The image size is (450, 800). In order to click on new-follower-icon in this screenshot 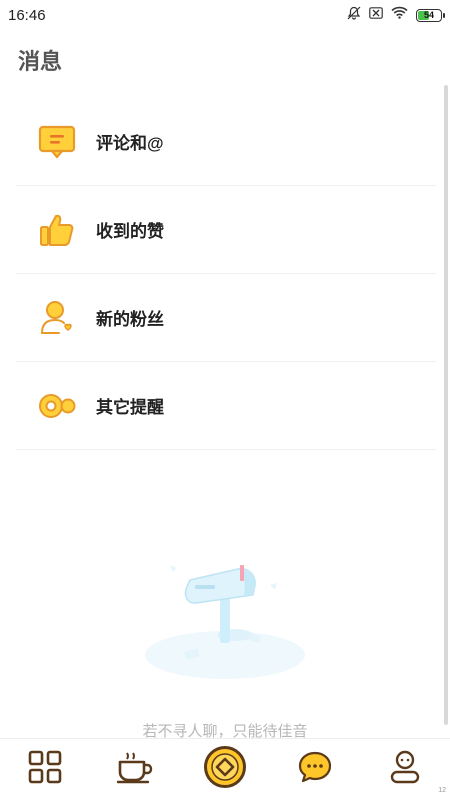, I will do `click(57, 318)`.